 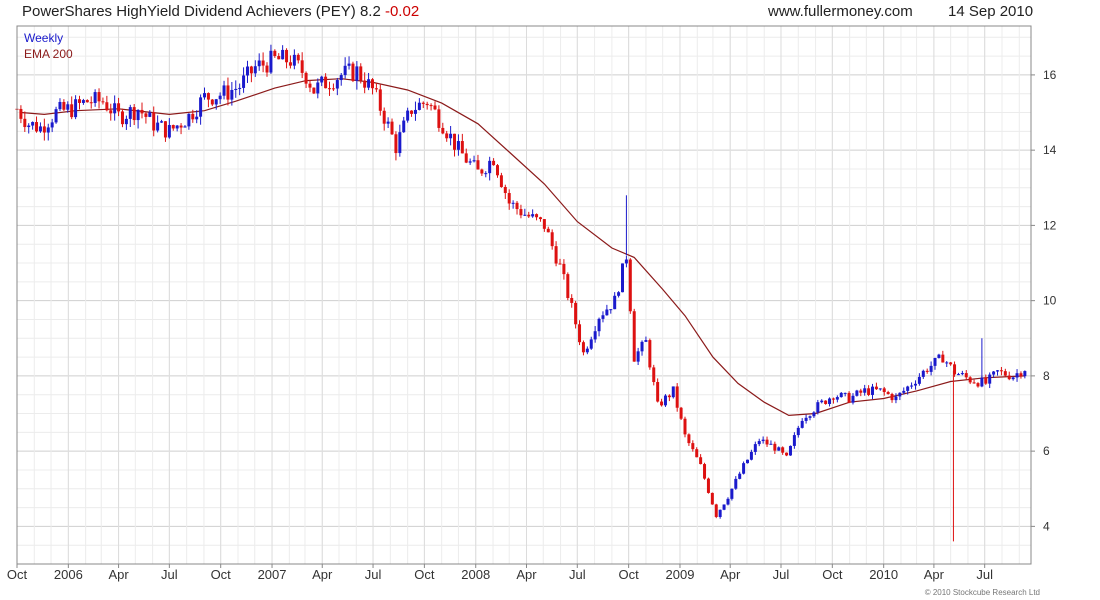 What do you see at coordinates (577, 574) in the screenshot?
I see `x-tick-label: Jul` at bounding box center [577, 574].